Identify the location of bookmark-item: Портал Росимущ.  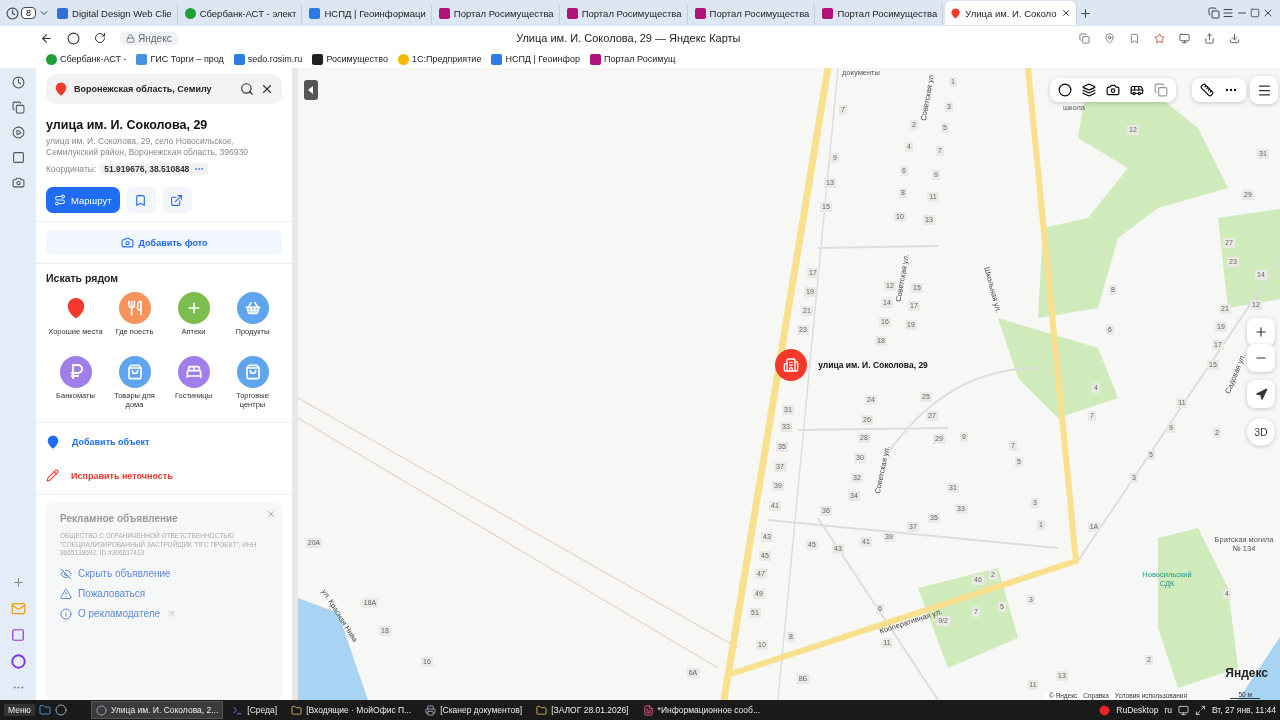
(633, 59).